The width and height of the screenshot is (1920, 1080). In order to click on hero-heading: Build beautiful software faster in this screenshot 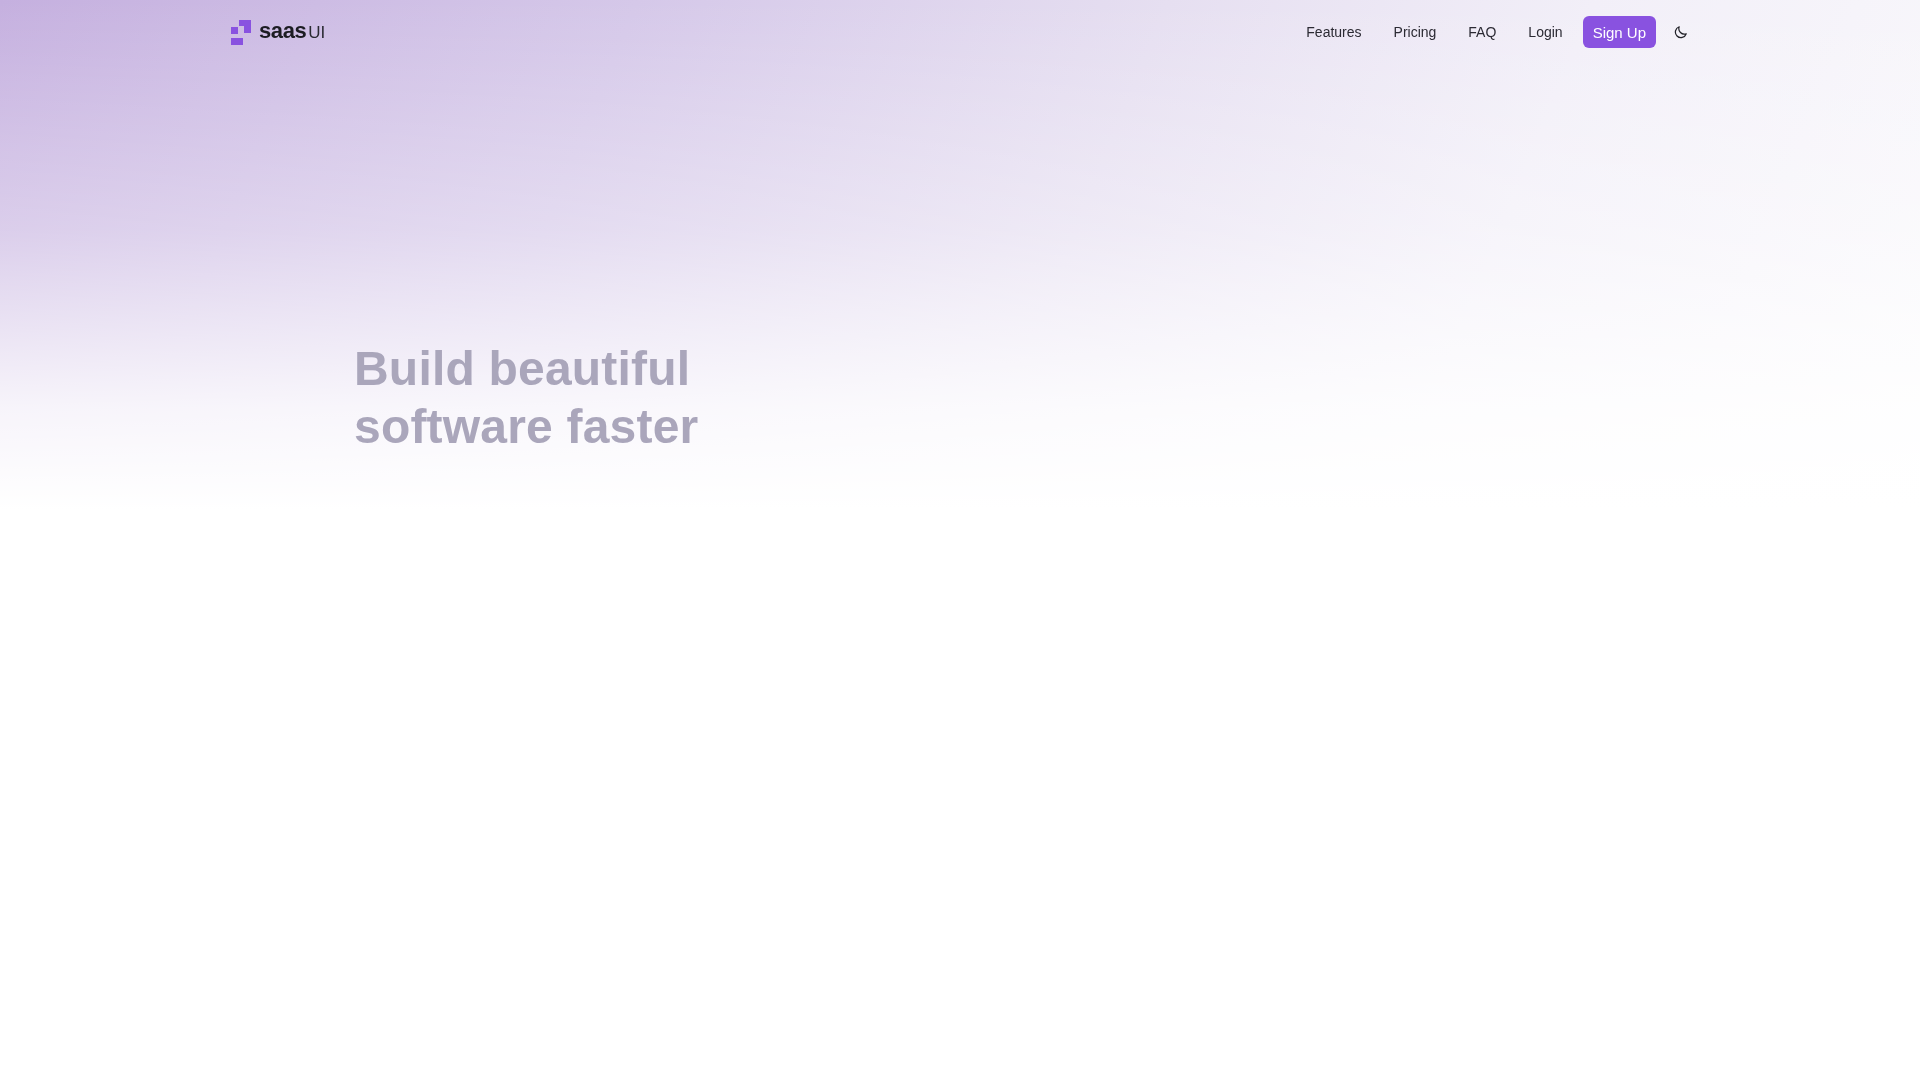, I will do `click(527, 398)`.